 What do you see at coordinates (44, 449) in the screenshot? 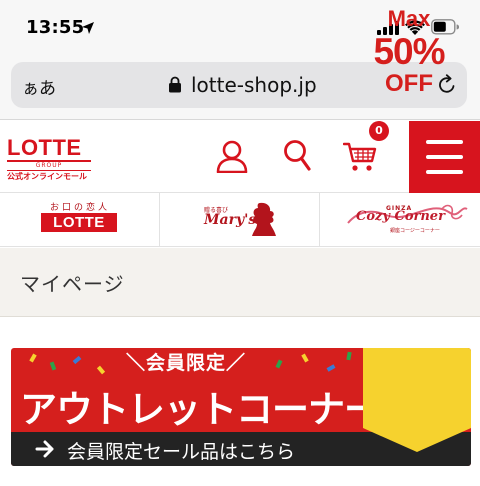
I see `arrow-right-icon` at bounding box center [44, 449].